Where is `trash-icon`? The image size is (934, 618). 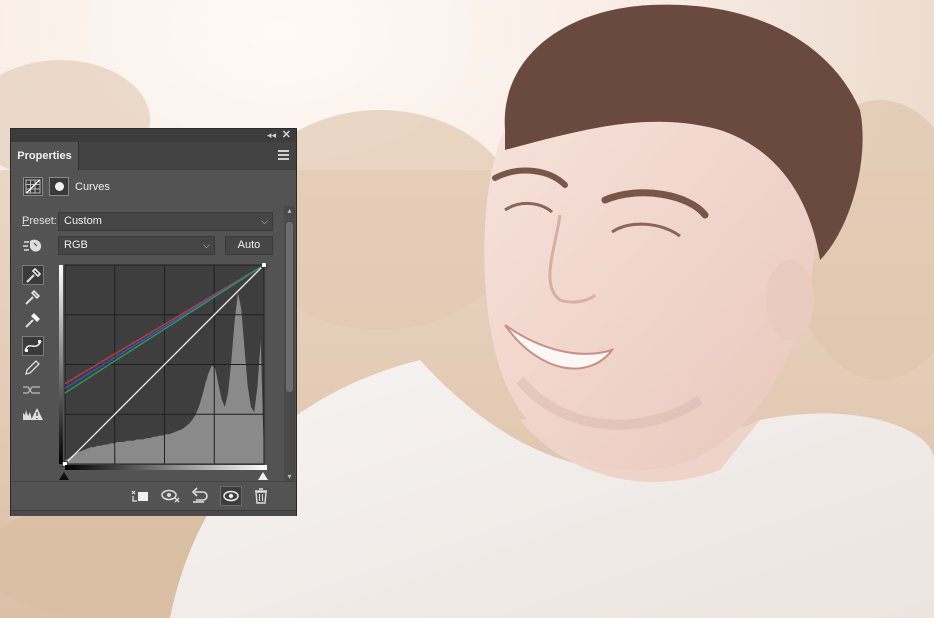
trash-icon is located at coordinates (262, 496).